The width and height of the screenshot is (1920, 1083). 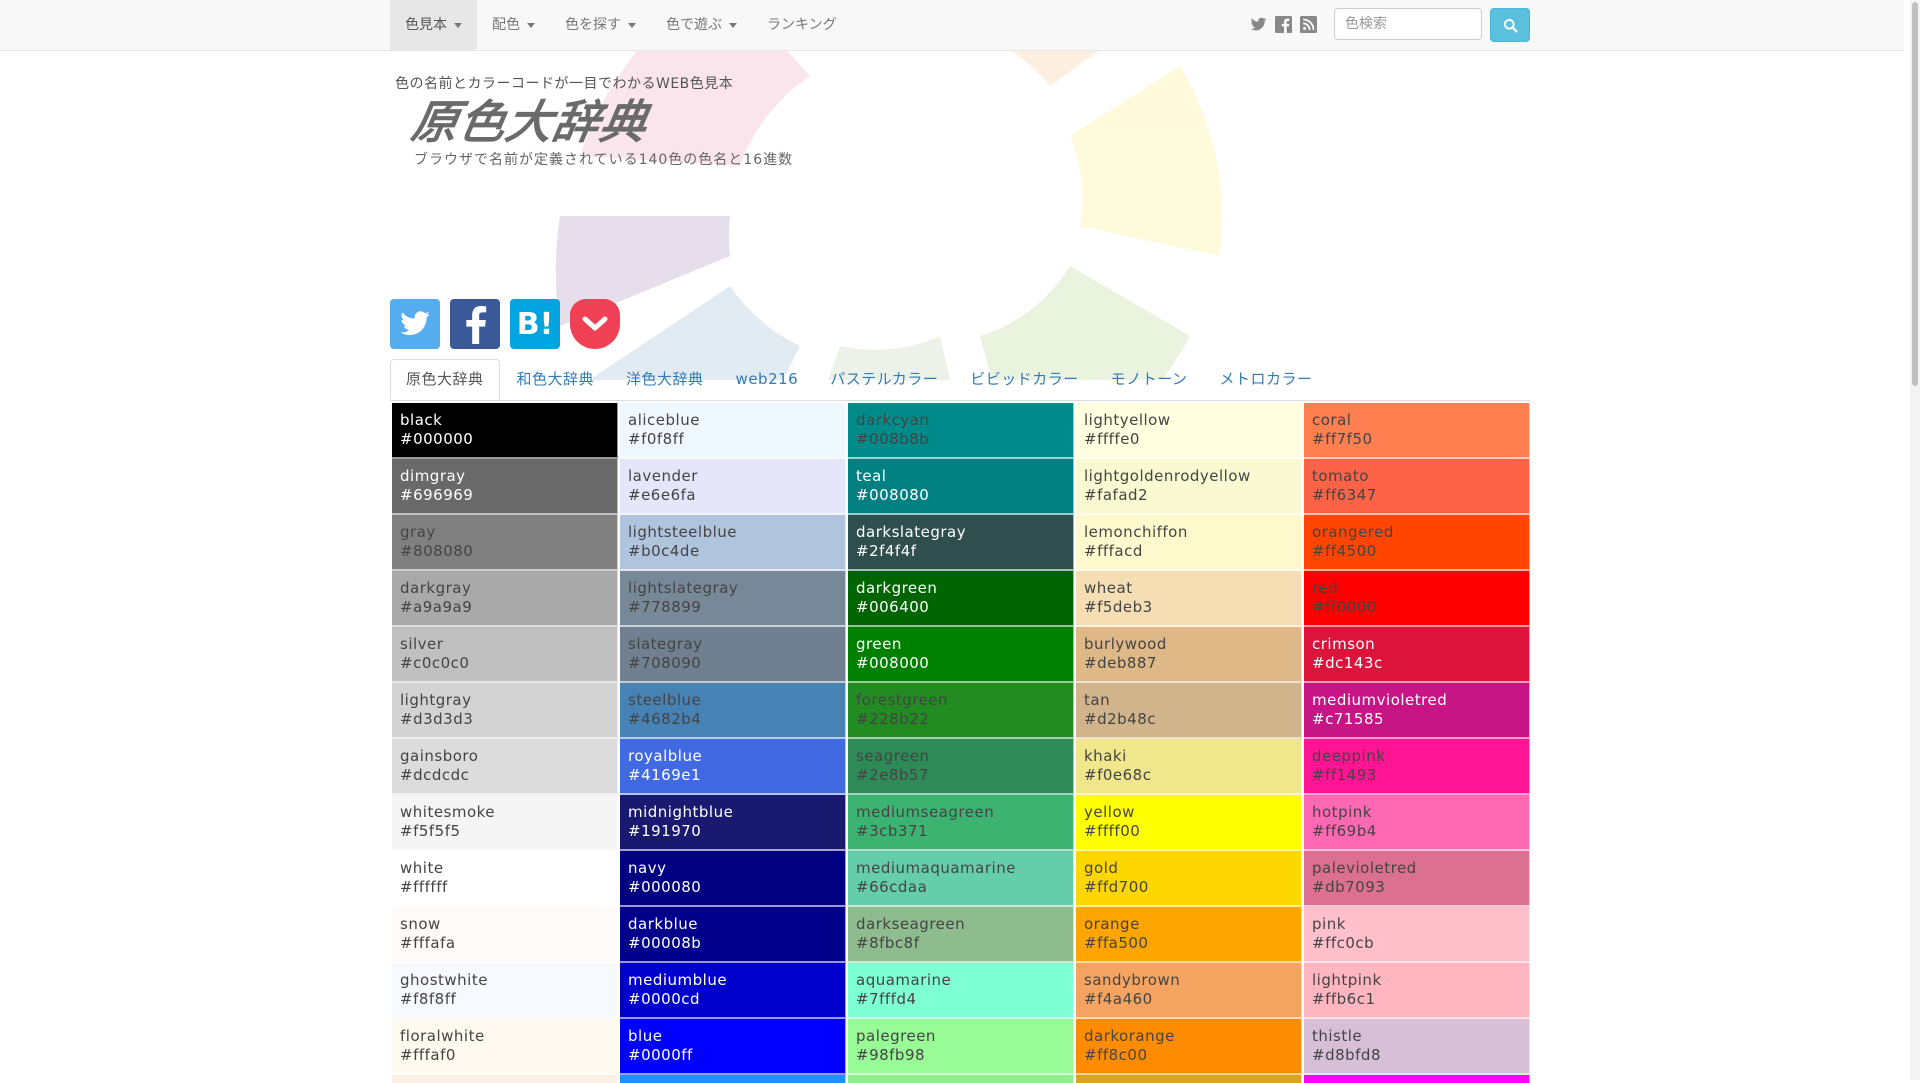 What do you see at coordinates (1189, 823) in the screenshot?
I see `color-swatch-yellow: yellow #ffff00` at bounding box center [1189, 823].